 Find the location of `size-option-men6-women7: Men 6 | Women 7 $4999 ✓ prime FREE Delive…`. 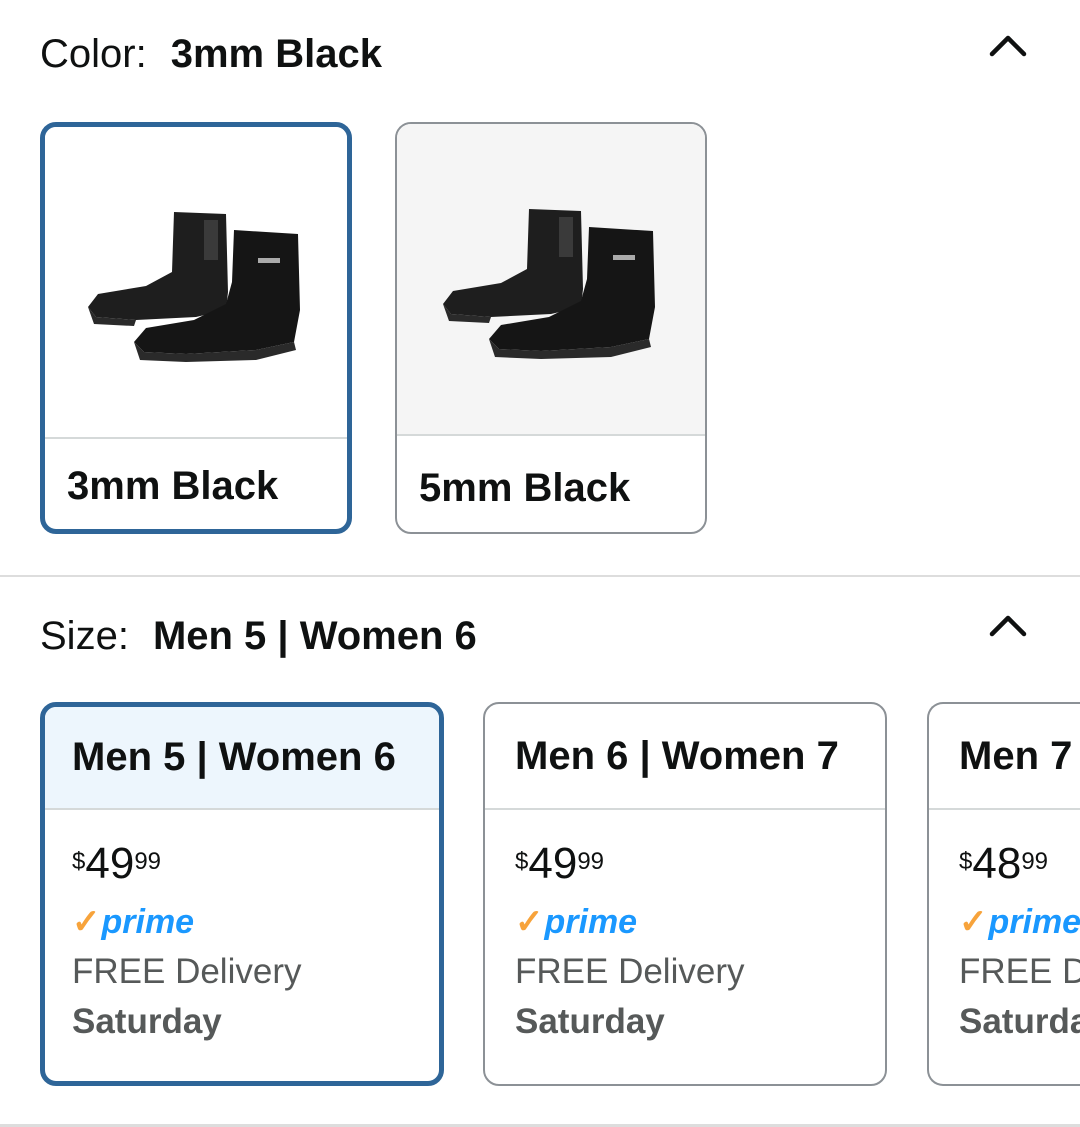

size-option-men6-women7: Men 6 | Women 7 $4999 ✓ prime FREE Delive… is located at coordinates (685, 894).